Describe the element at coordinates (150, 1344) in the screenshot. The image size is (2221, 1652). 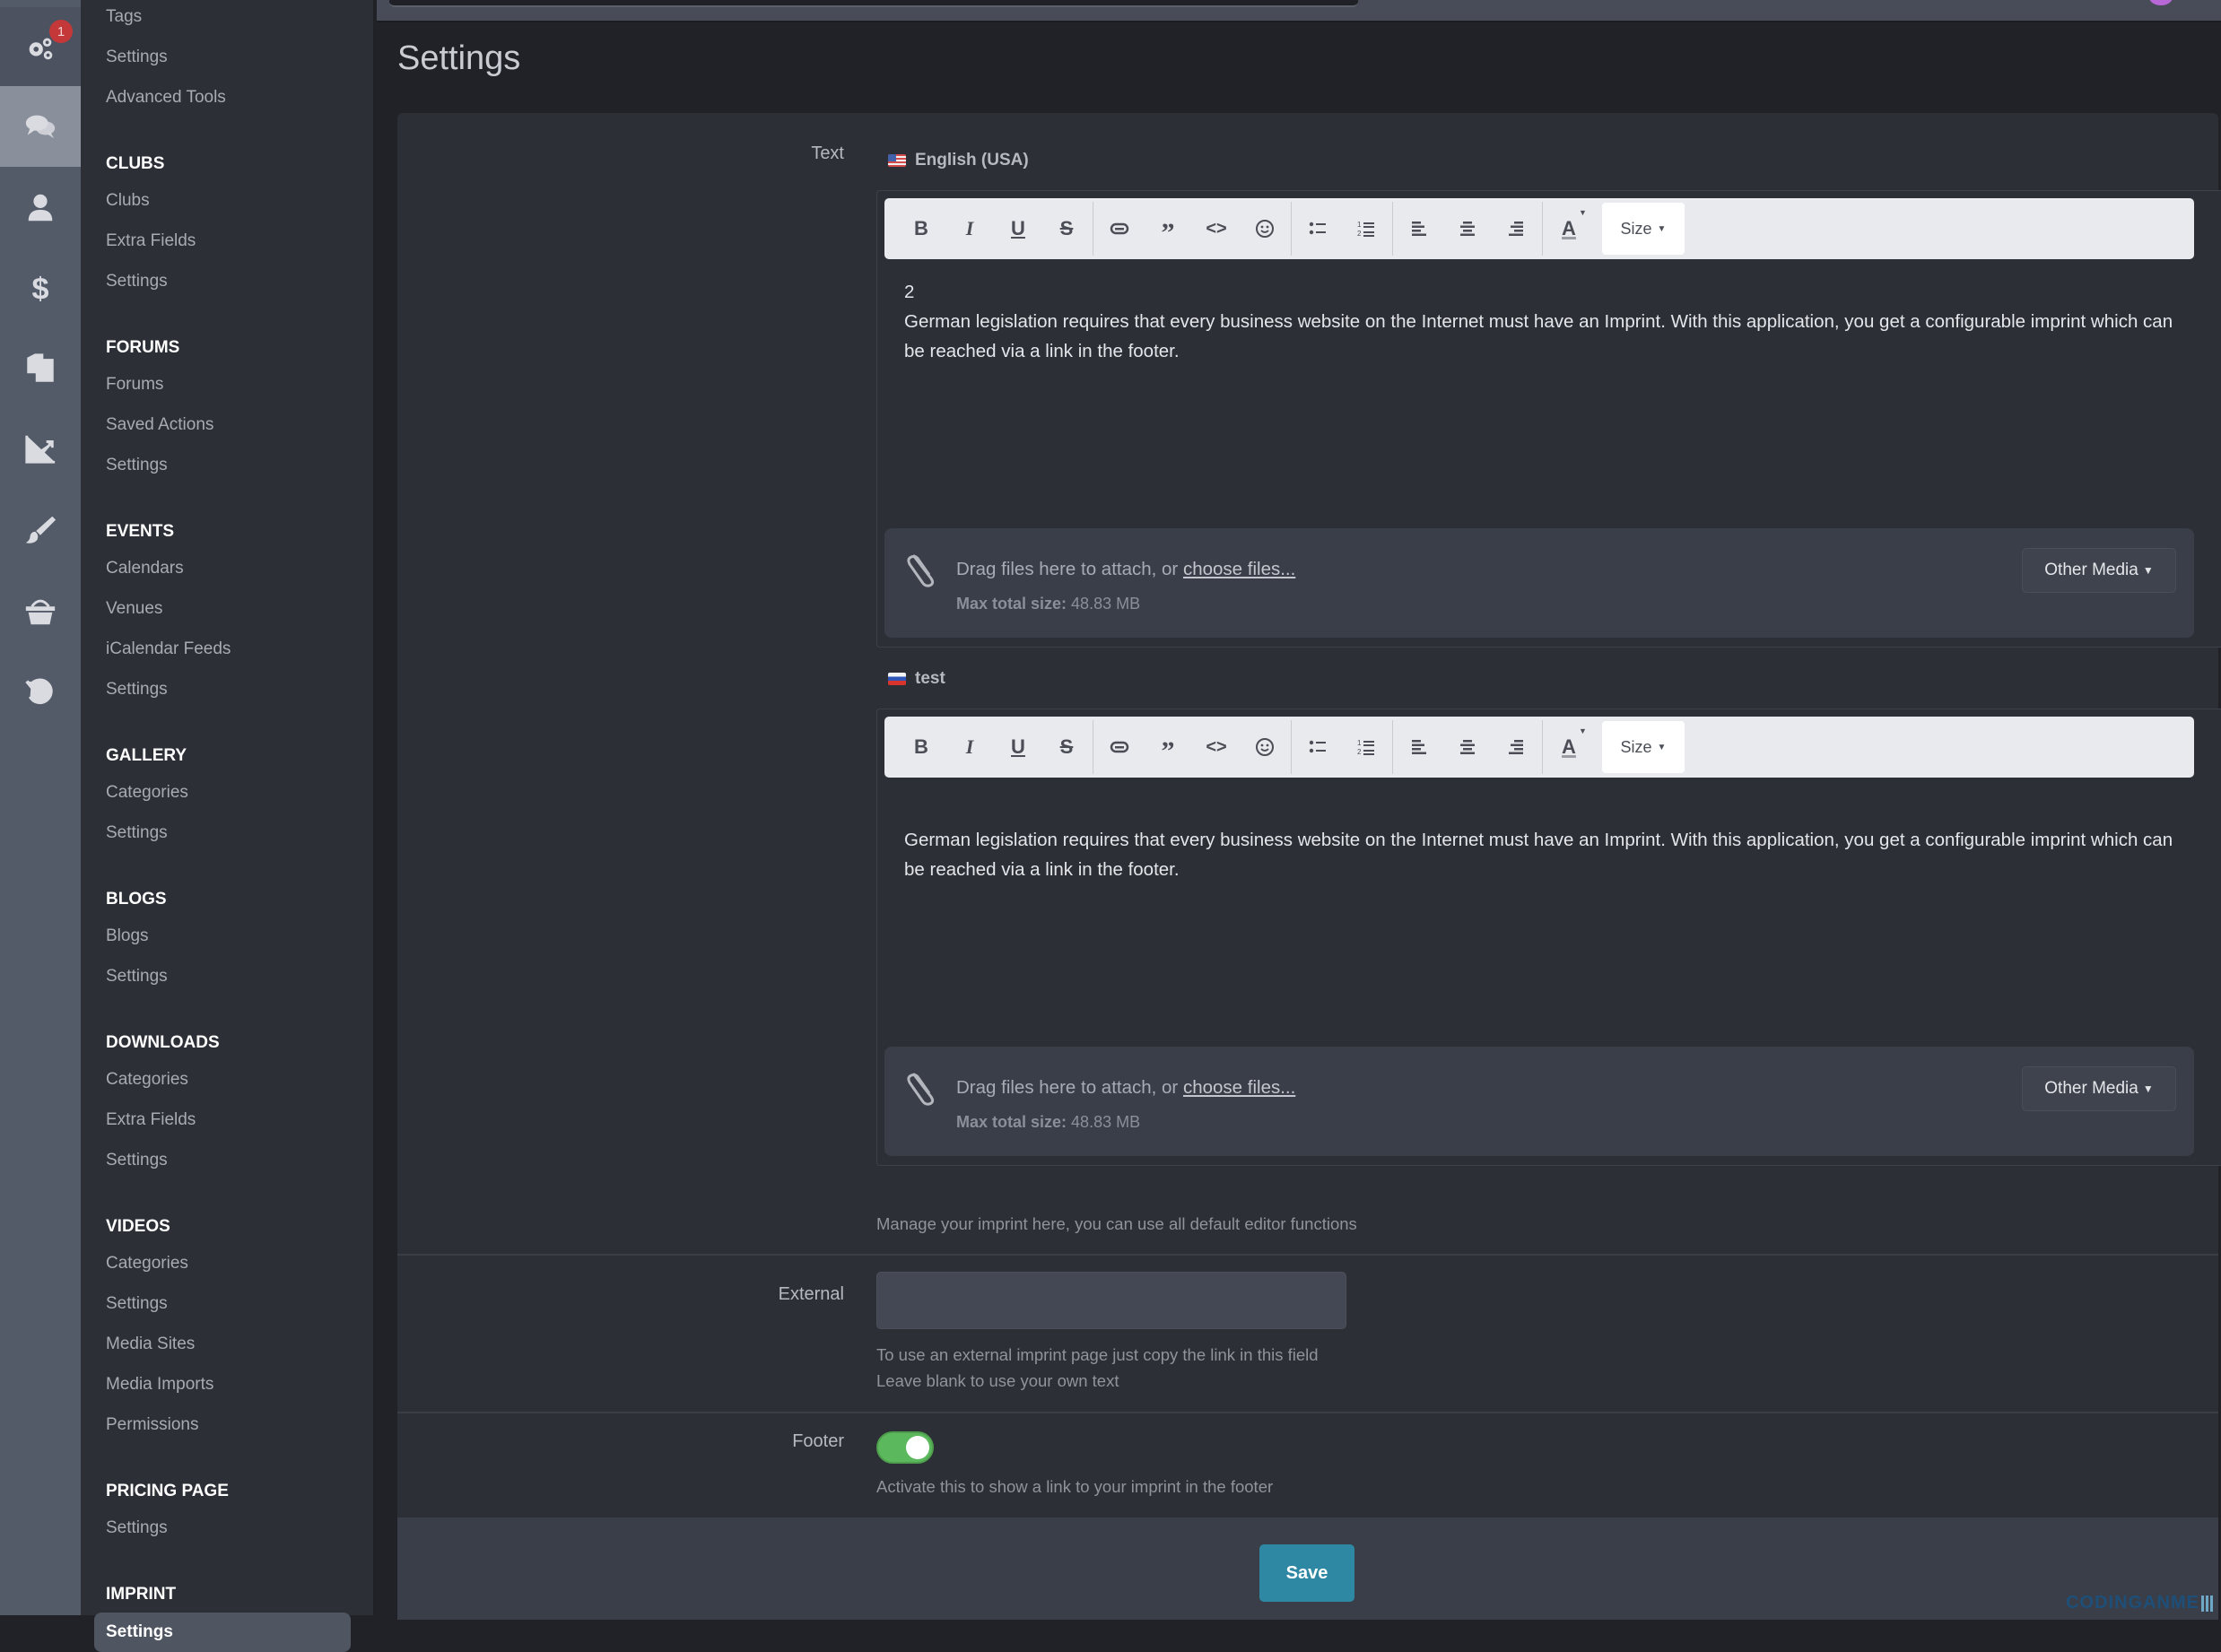
I see `sidebar-item: Media Sites` at that location.